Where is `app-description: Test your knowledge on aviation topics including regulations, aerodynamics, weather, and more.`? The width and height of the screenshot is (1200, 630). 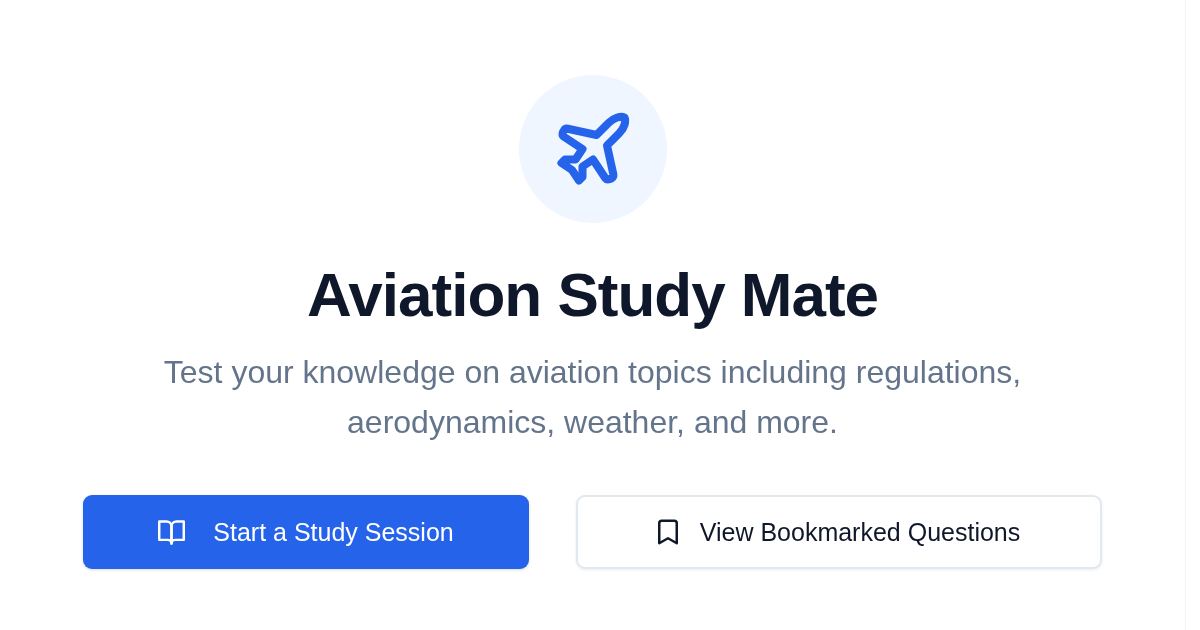 app-description: Test your knowledge on aviation topics including regulations, aerodynamics, weather, and more. is located at coordinates (592, 397).